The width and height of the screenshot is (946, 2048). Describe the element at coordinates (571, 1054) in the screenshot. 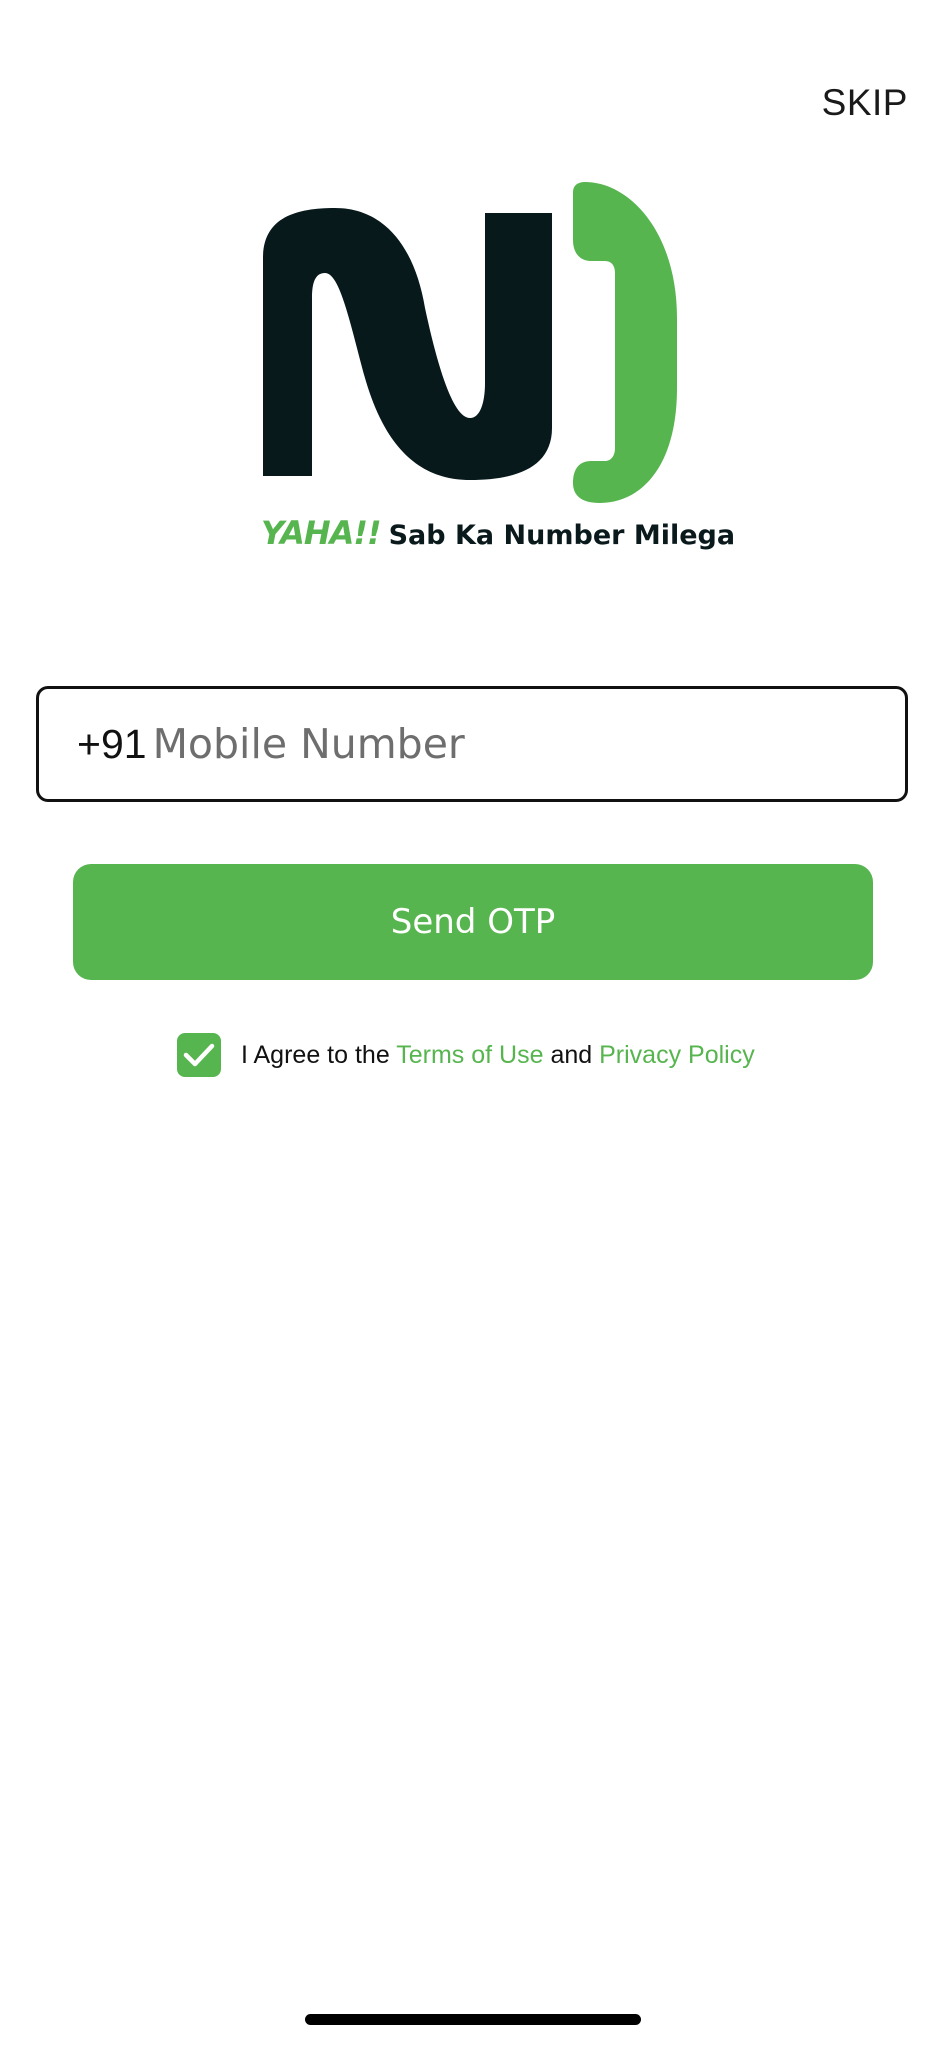

I see `consent-connector: and` at that location.